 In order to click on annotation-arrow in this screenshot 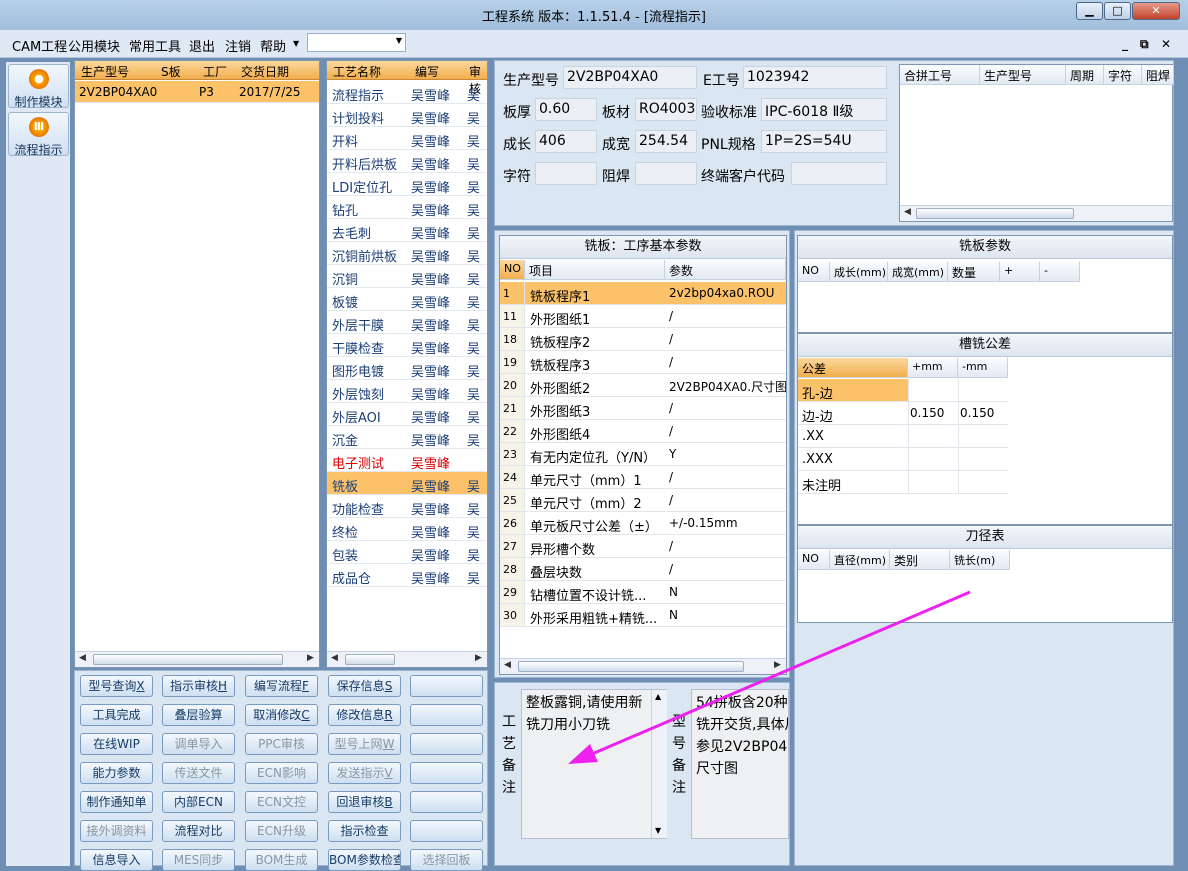, I will do `click(769, 677)`.